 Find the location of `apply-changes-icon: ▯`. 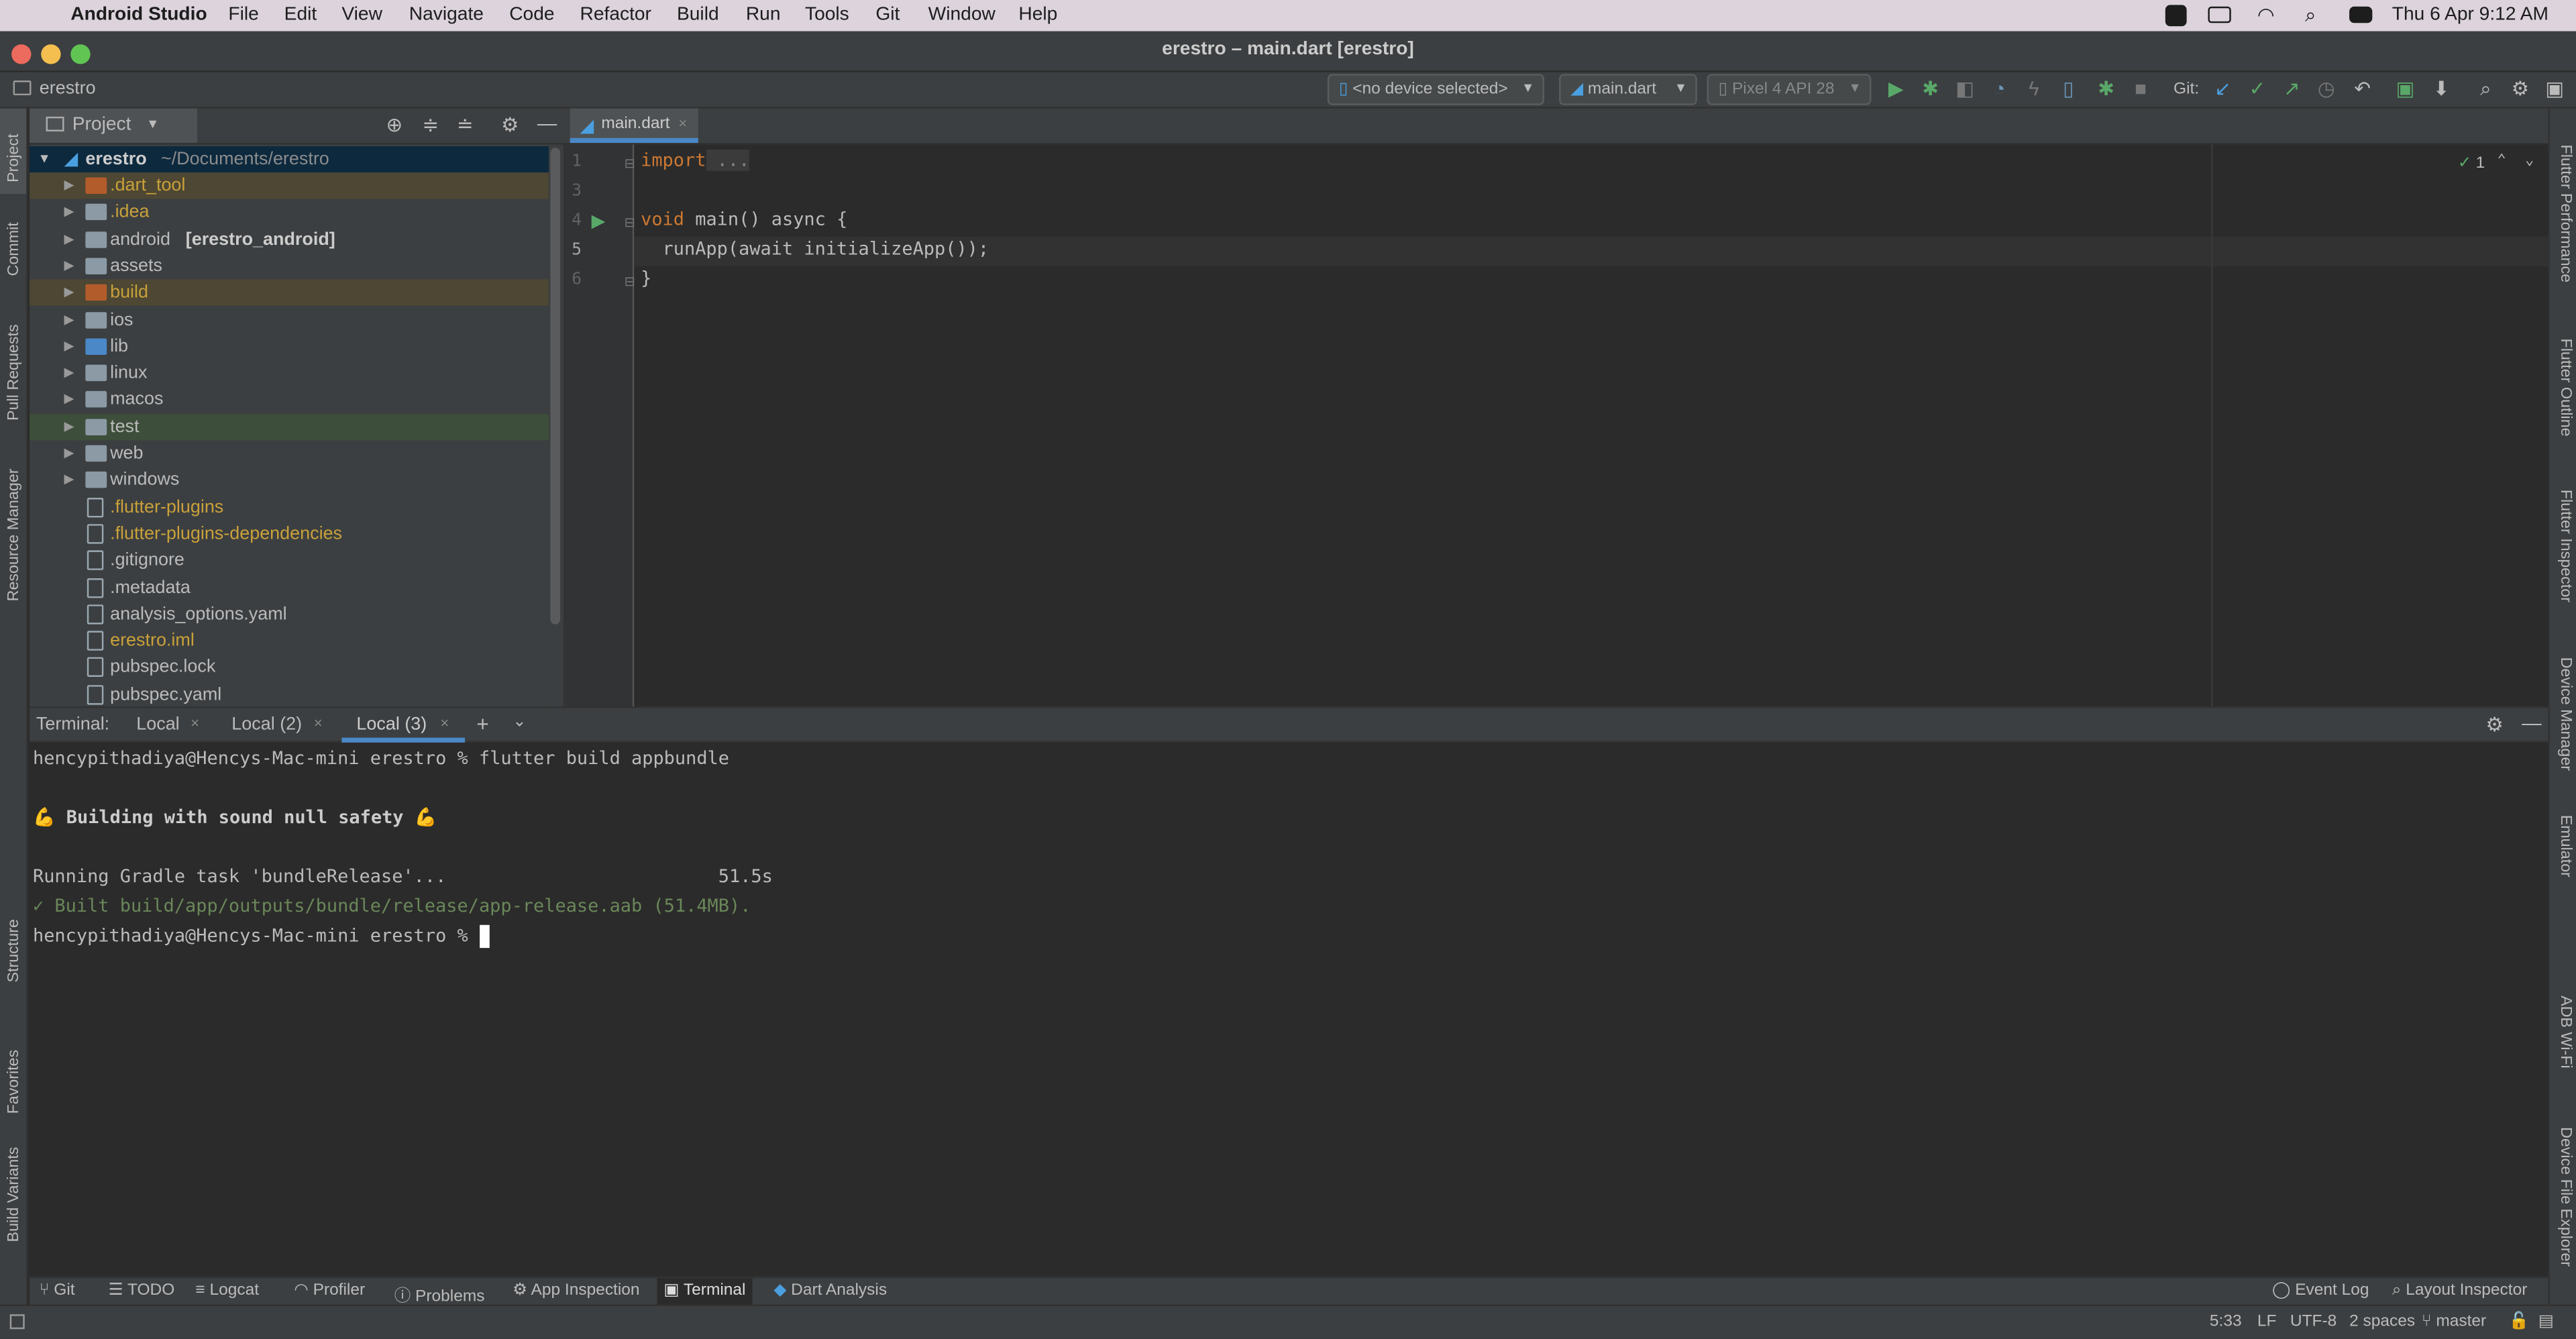

apply-changes-icon: ▯ is located at coordinates (2068, 88).